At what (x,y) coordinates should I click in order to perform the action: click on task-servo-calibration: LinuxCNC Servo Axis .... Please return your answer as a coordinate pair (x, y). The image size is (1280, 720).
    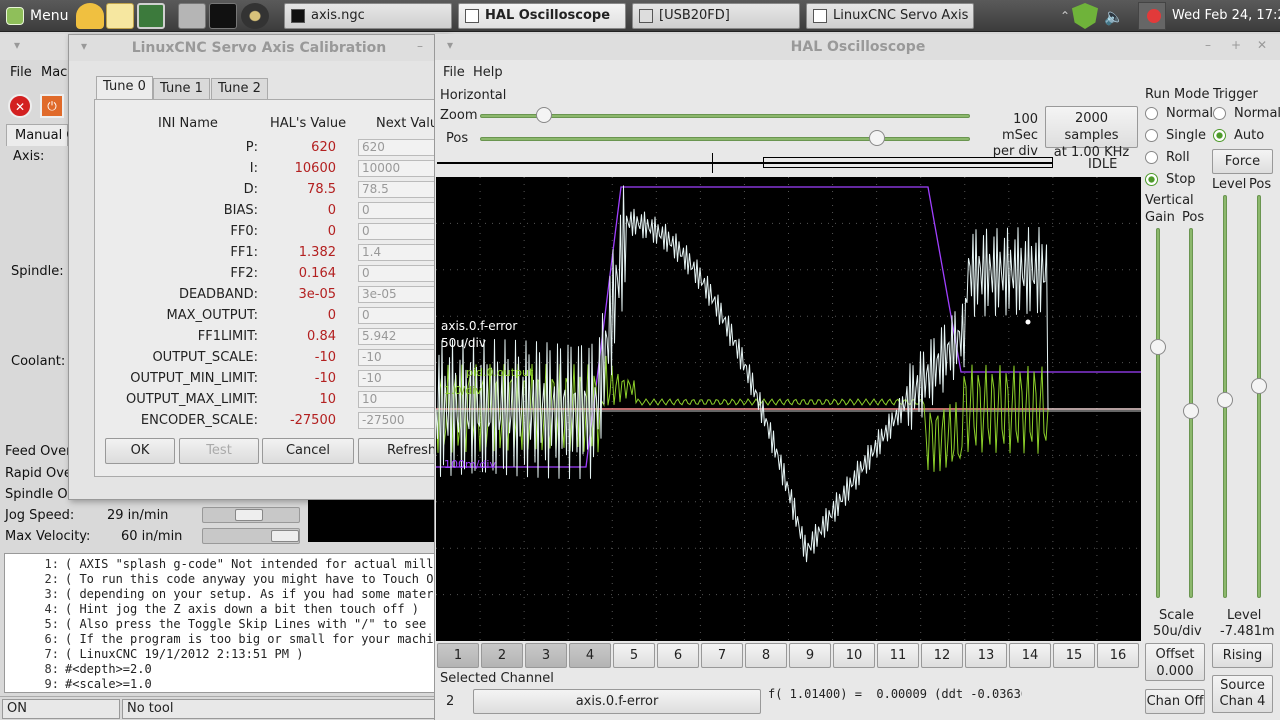
    Looking at the image, I should click on (890, 16).